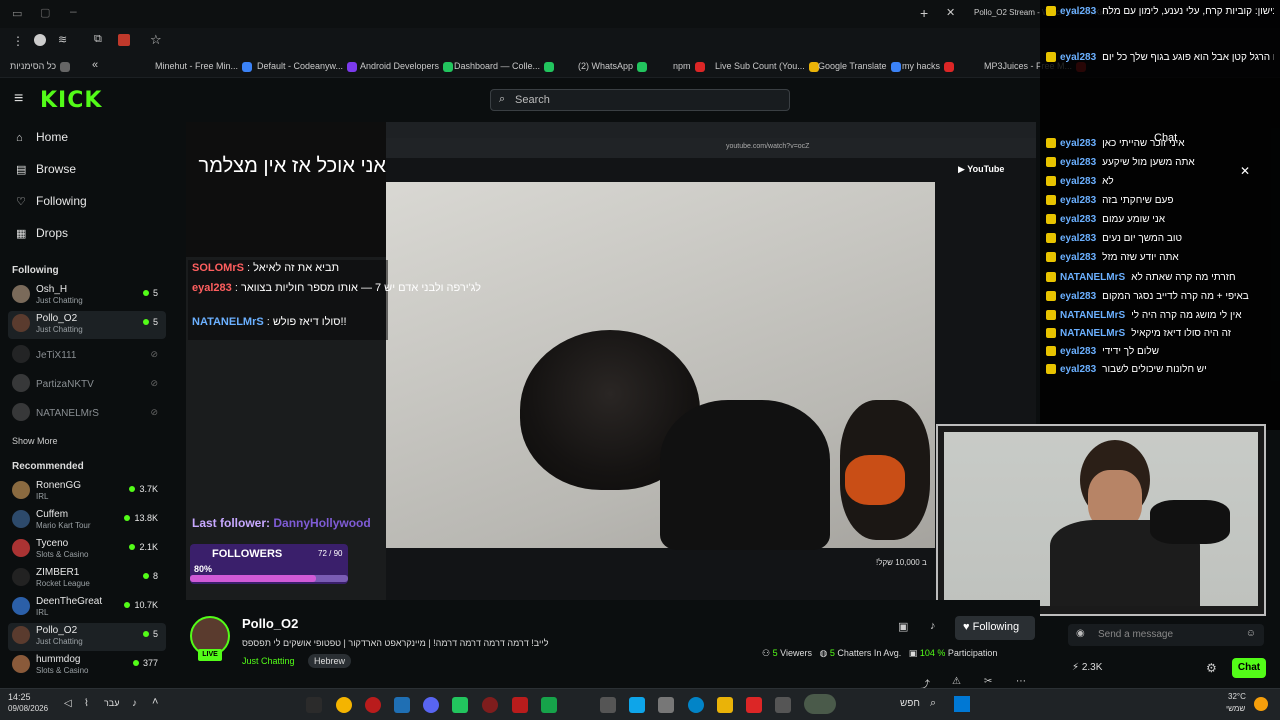  Describe the element at coordinates (42, 137) in the screenshot. I see `nav-home: ⌂ Home` at that location.